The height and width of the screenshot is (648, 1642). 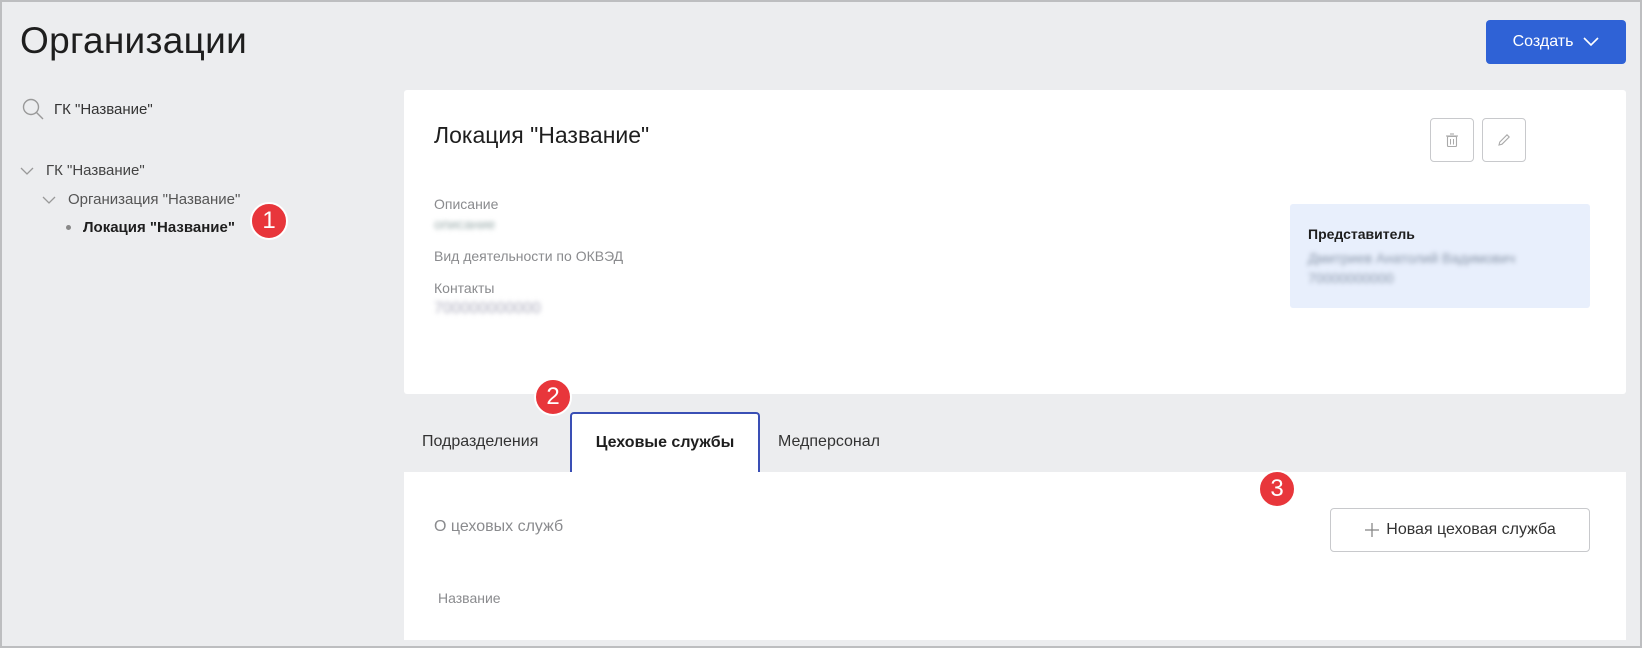 I want to click on delete-button, so click(x=1452, y=140).